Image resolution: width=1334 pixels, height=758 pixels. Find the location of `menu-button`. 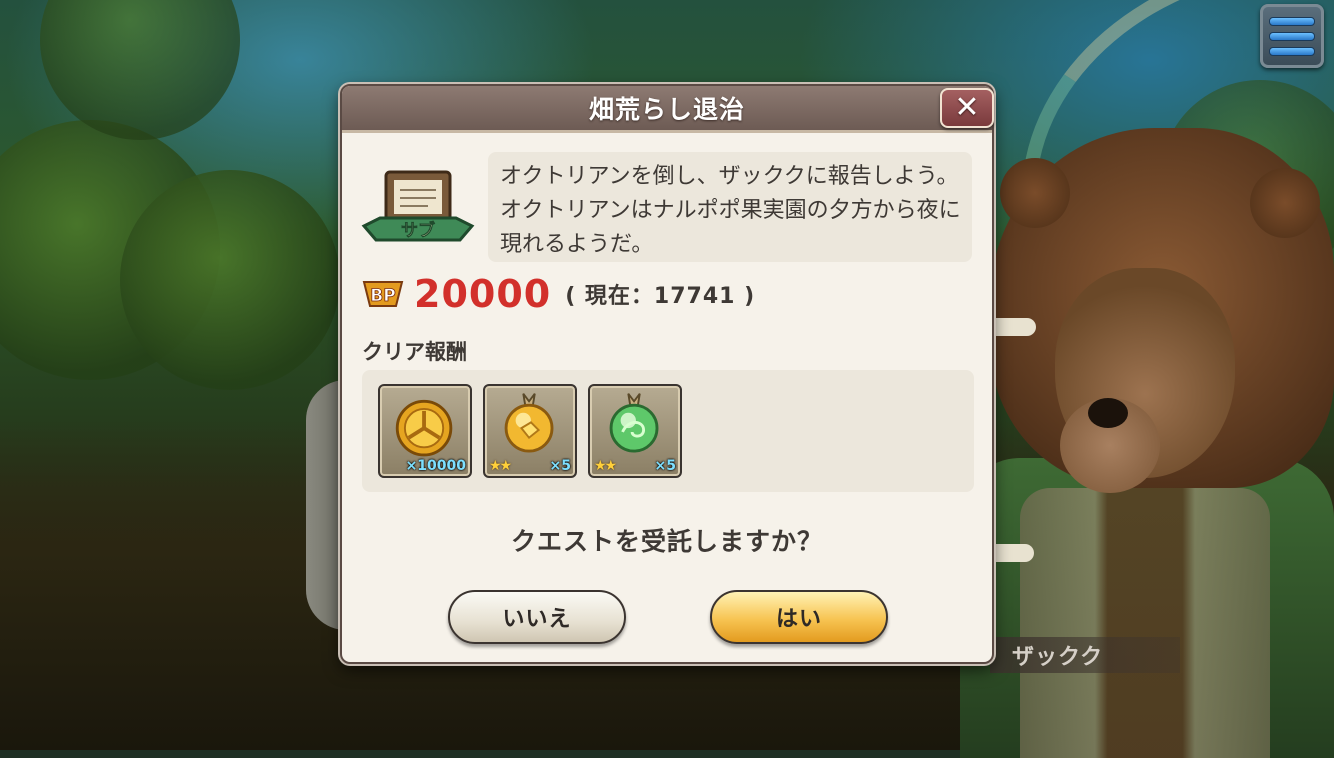

menu-button is located at coordinates (1292, 36).